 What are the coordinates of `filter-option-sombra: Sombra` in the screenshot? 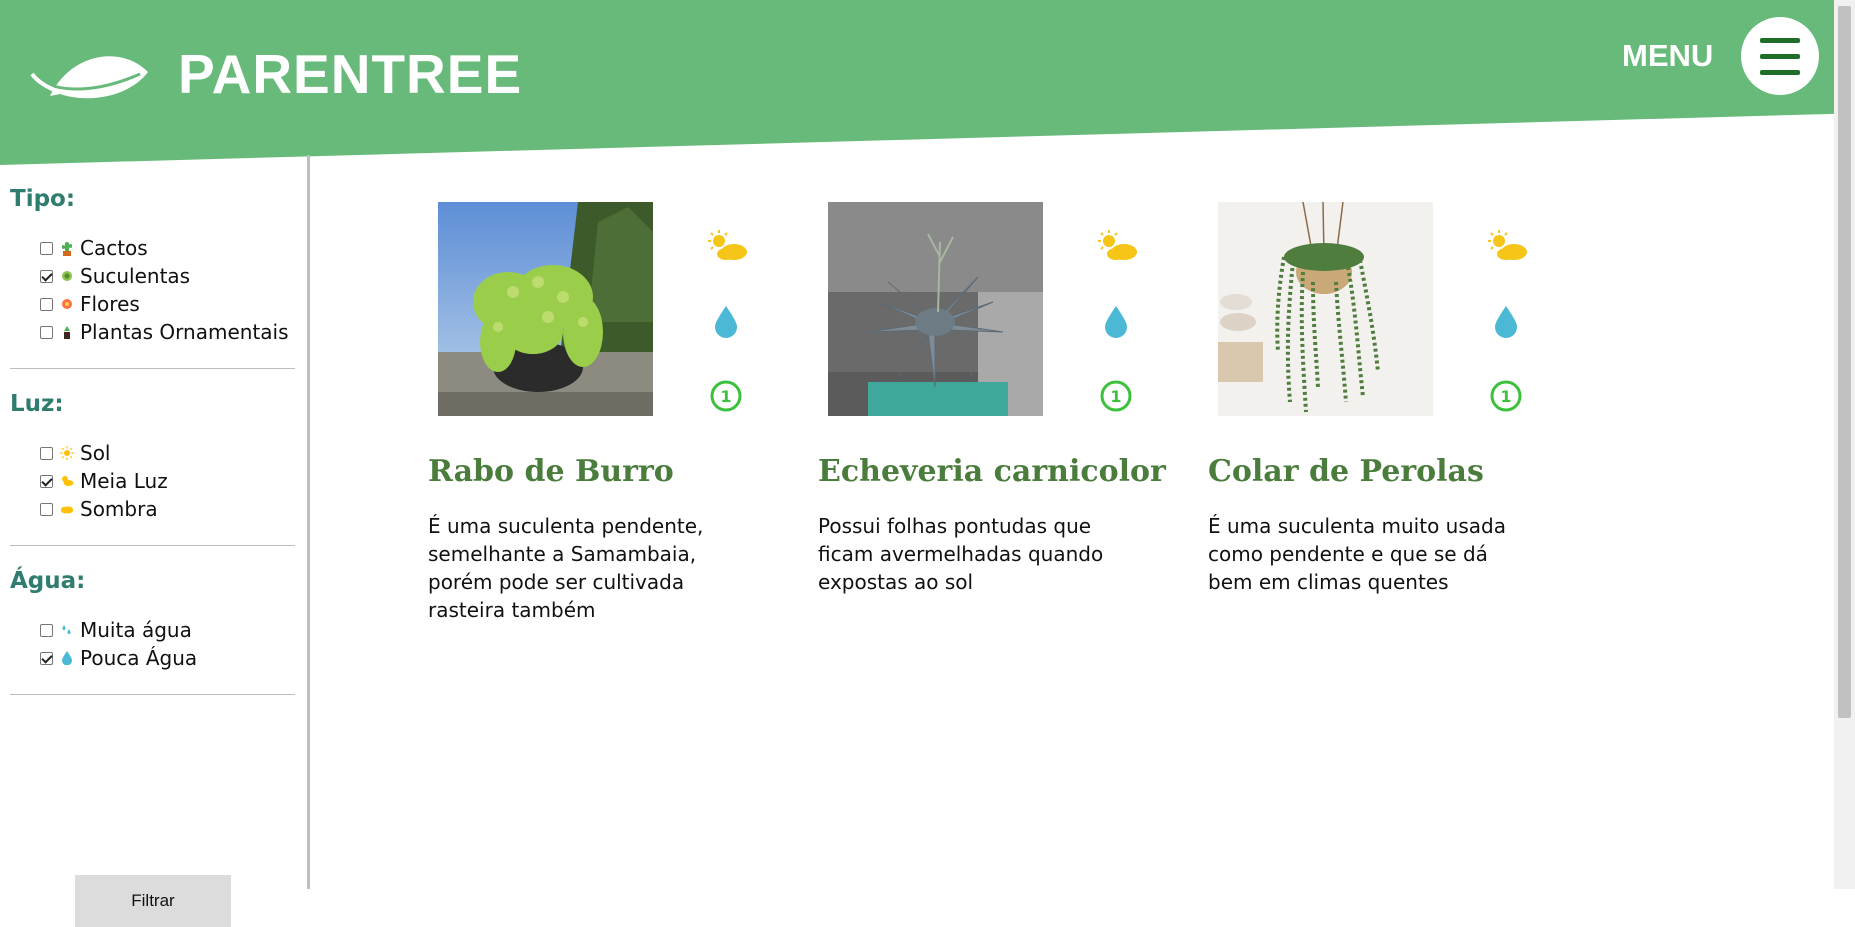 It's located at (99, 509).